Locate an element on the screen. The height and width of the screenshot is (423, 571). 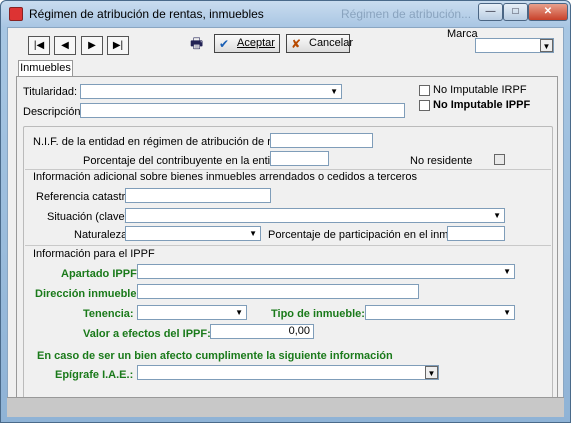
direccion-label: Dirección inmueble: is located at coordinates (88, 294).